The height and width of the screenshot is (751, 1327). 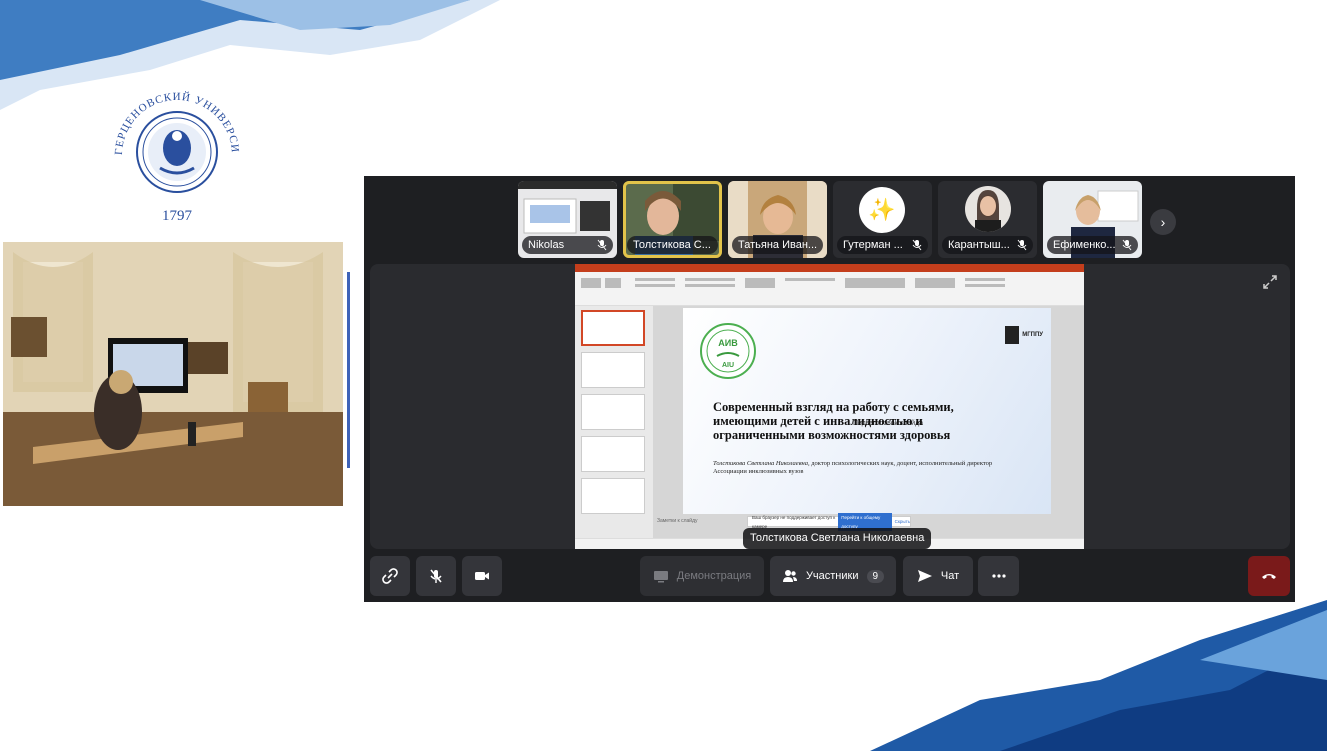 I want to click on app-title-bar, so click(x=829, y=268).